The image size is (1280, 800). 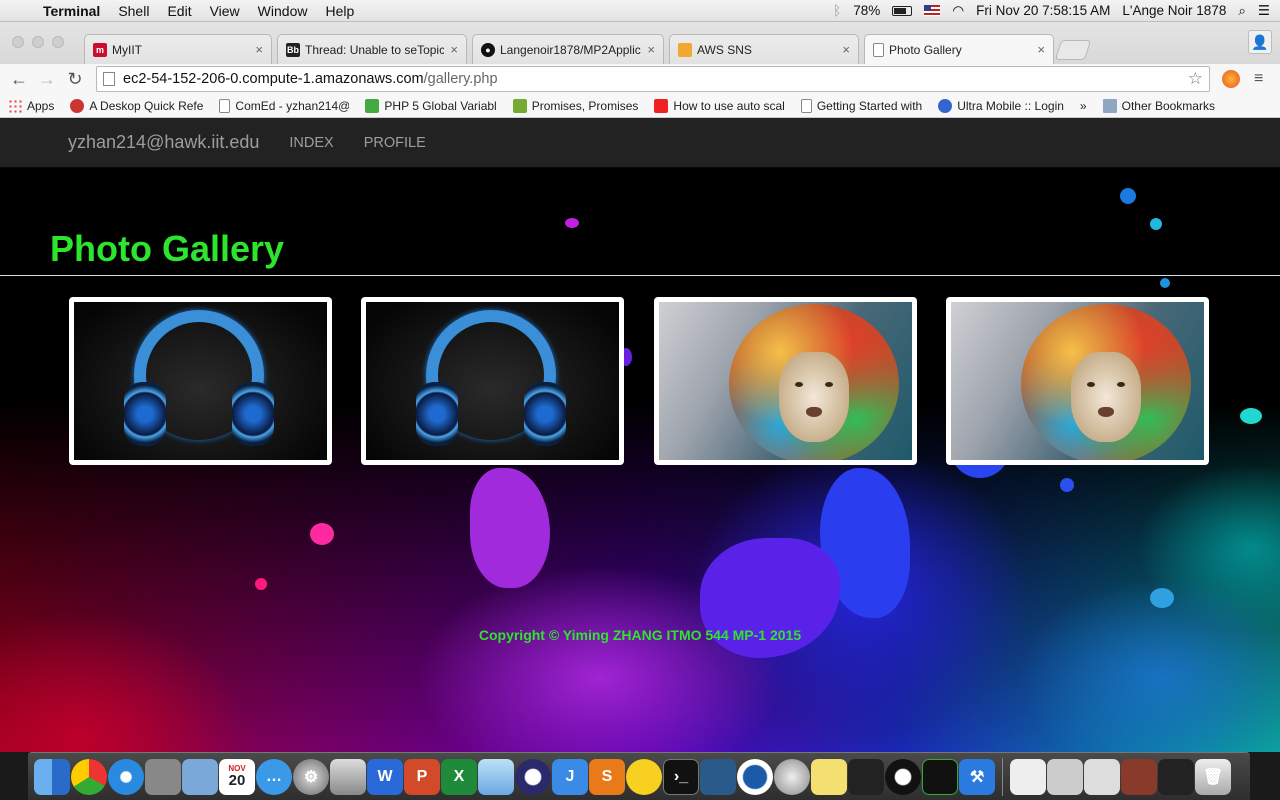 I want to click on battery-icon, so click(x=902, y=10).